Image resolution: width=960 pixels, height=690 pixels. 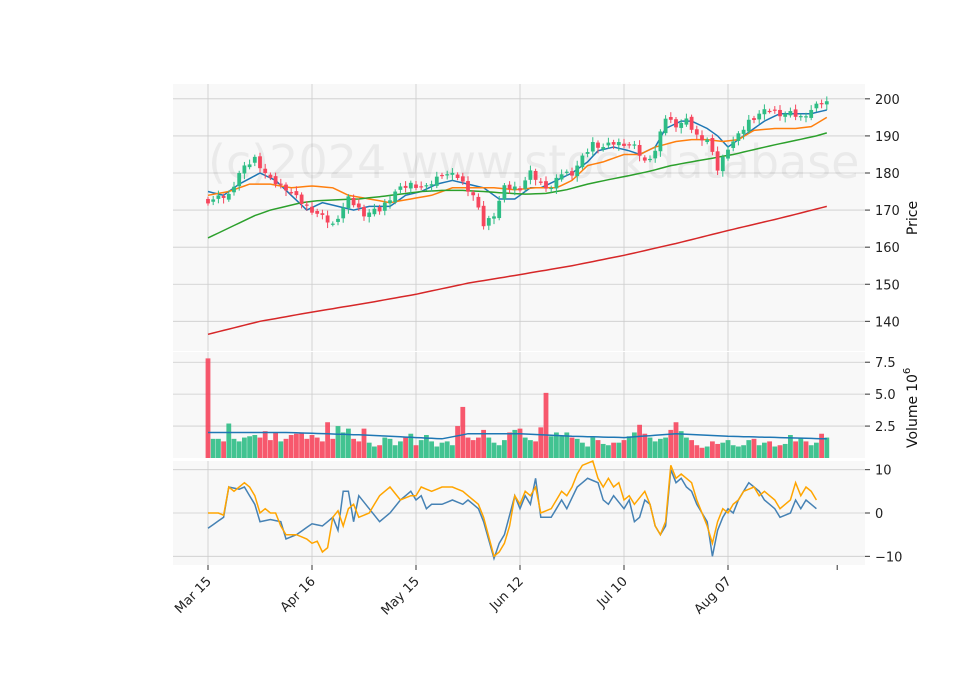 What do you see at coordinates (612, 592) in the screenshot?
I see `x-tick-label: Jul 10` at bounding box center [612, 592].